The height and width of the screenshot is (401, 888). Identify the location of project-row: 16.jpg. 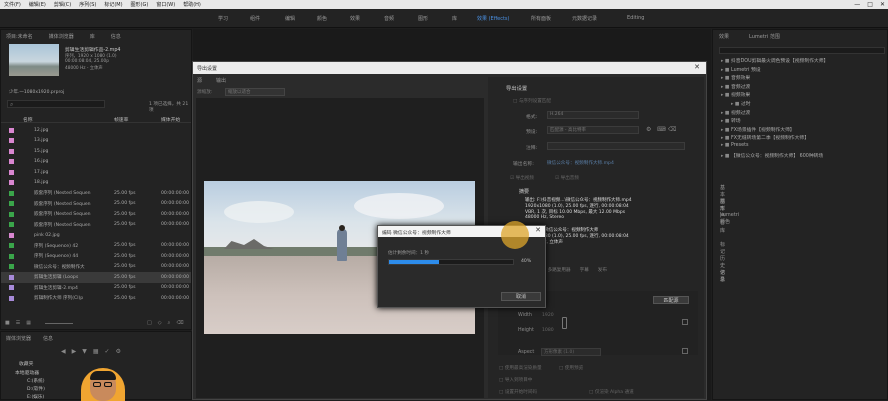
(96, 162).